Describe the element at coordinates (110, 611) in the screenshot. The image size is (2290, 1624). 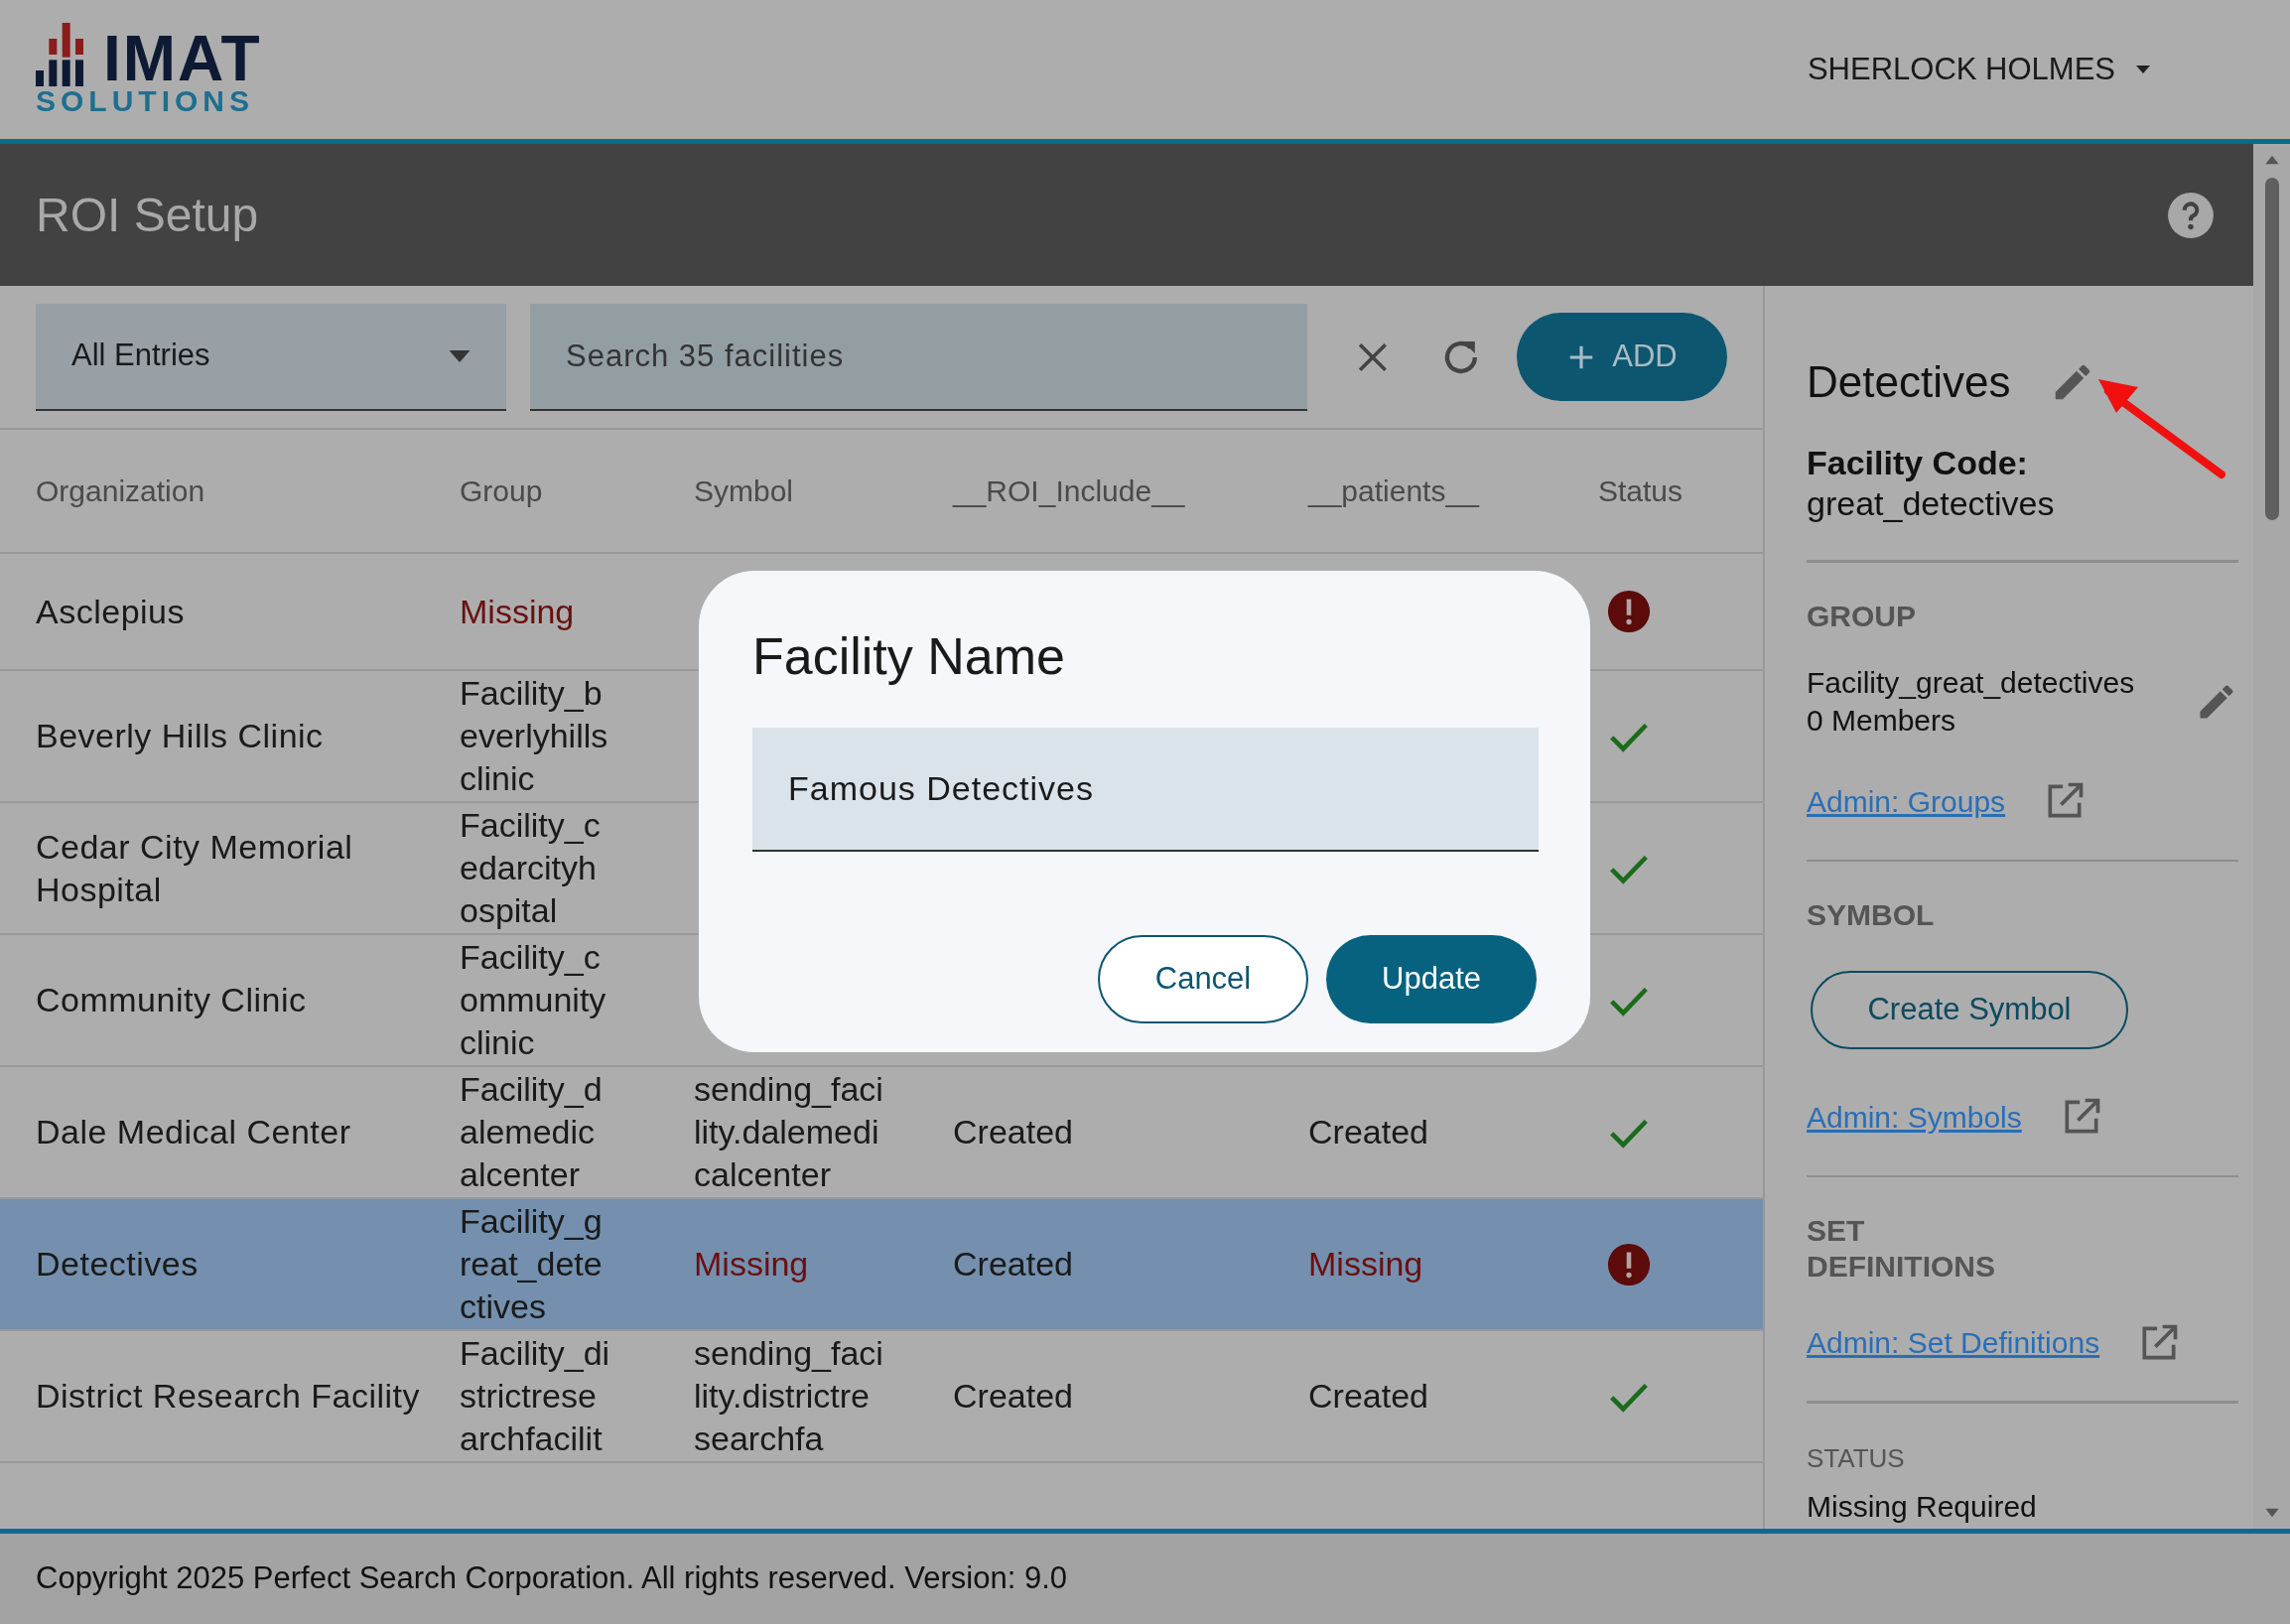
I see `table-cell-text: Asclepius` at that location.